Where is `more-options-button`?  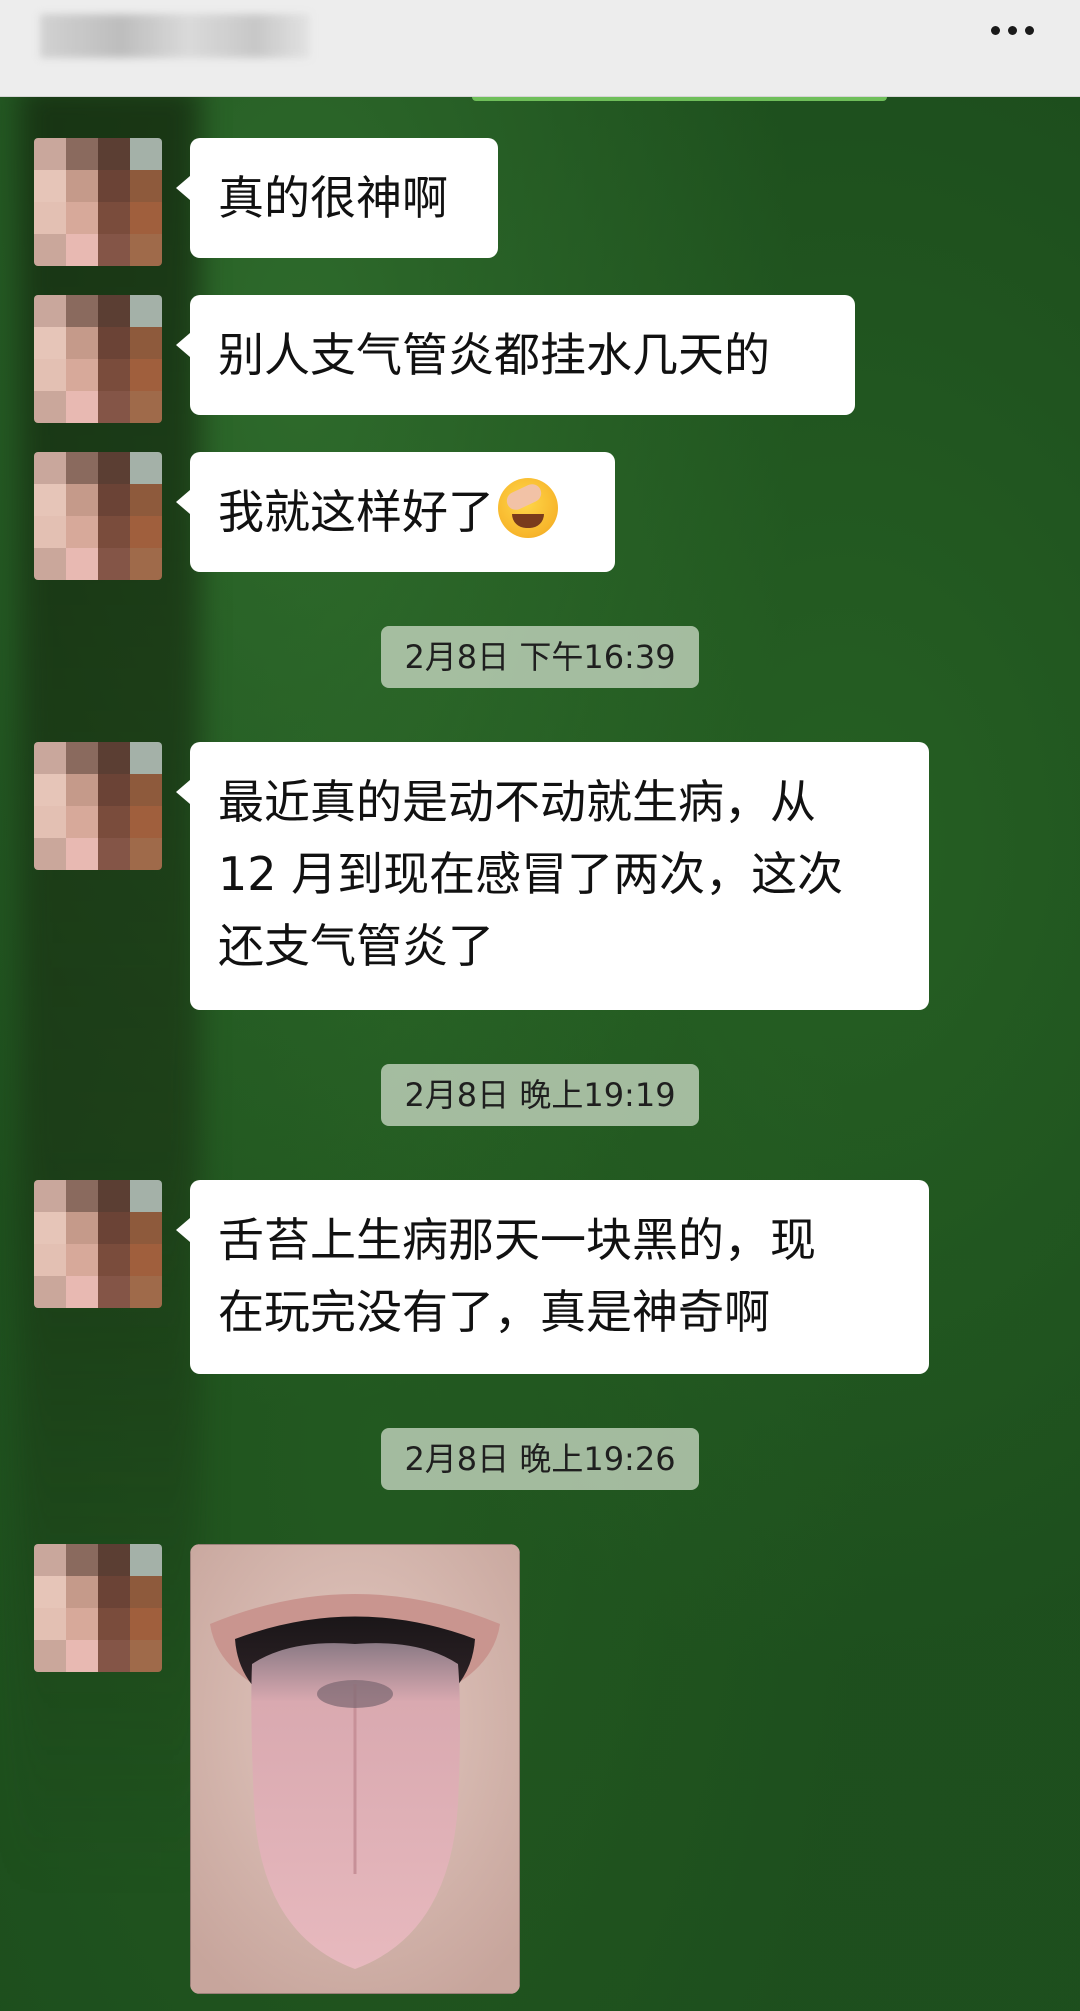
more-options-button is located at coordinates (1012, 30).